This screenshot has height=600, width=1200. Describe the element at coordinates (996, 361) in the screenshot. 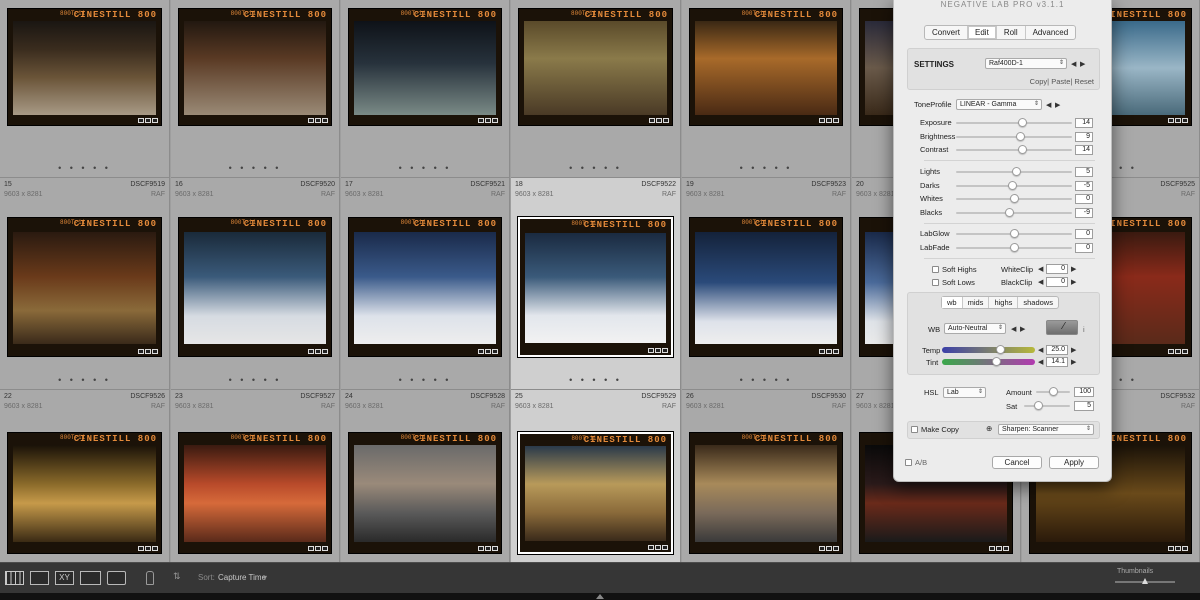

I see `tint-slider-knob` at that location.